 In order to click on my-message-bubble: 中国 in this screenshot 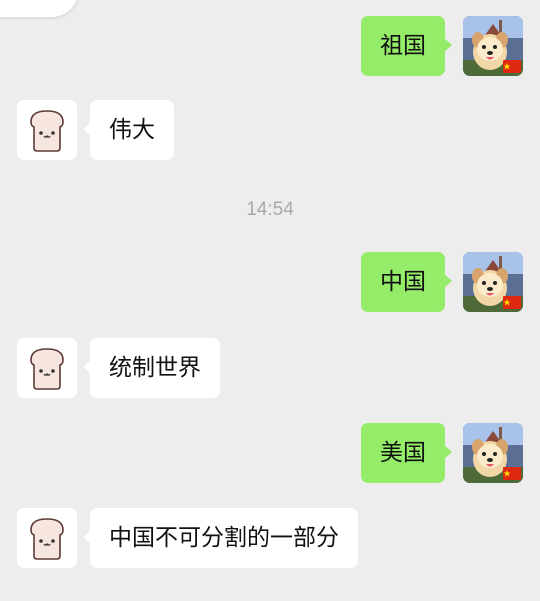, I will do `click(406, 282)`.